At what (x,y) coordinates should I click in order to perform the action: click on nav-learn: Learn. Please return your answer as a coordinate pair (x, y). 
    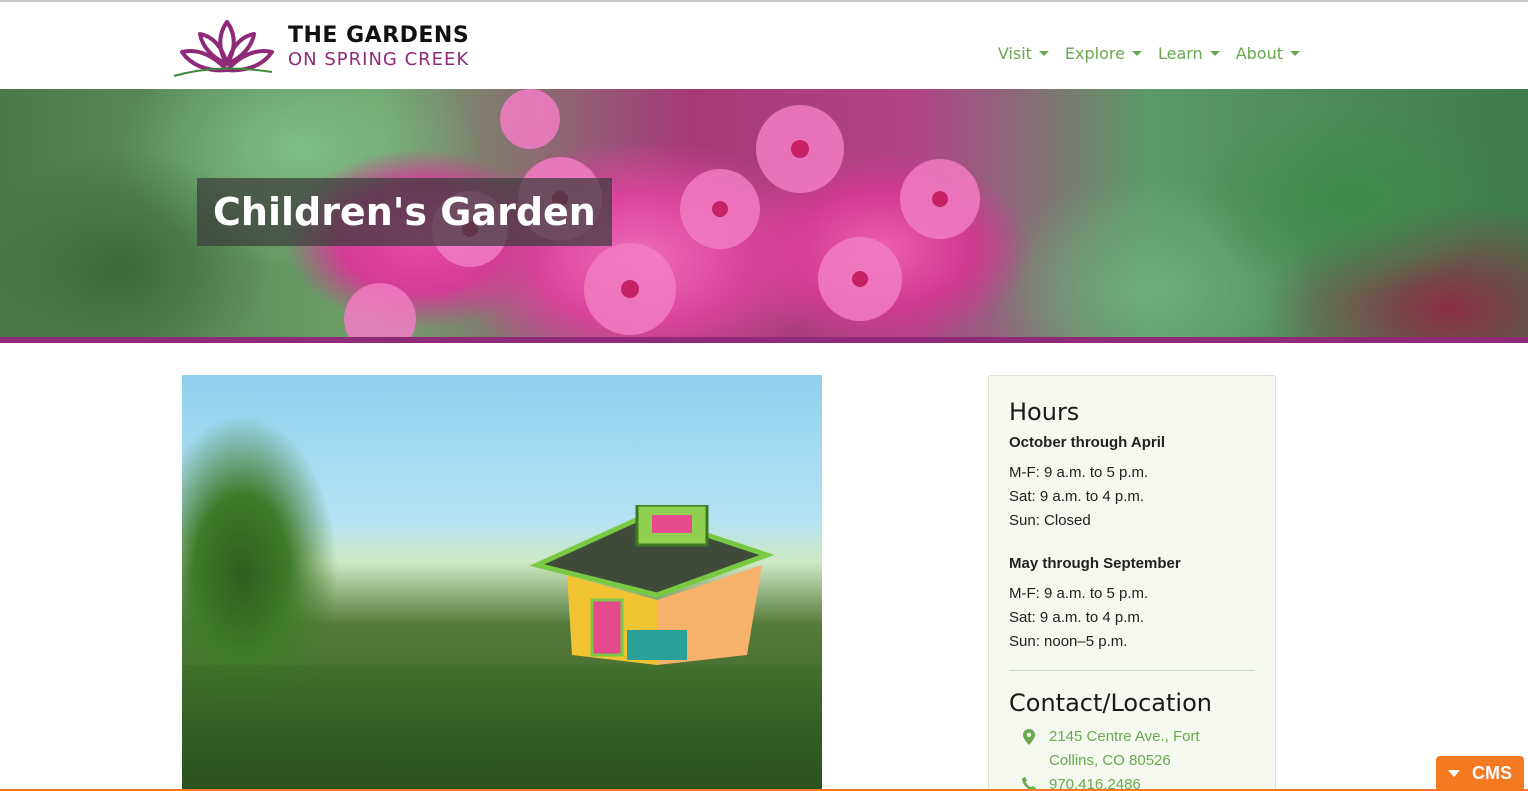
    Looking at the image, I should click on (1189, 53).